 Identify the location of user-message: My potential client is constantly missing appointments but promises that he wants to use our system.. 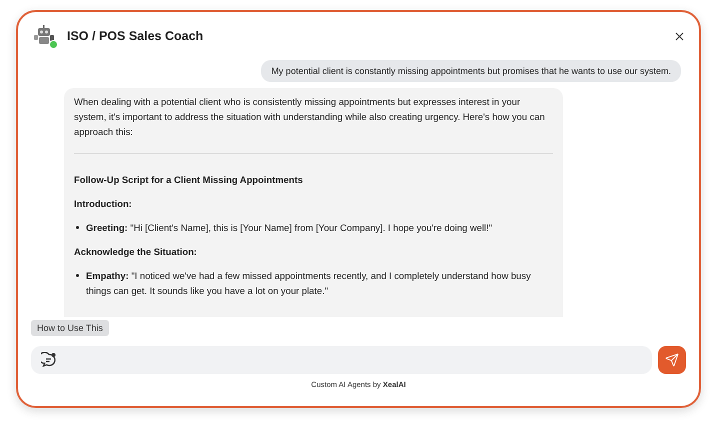
(471, 71).